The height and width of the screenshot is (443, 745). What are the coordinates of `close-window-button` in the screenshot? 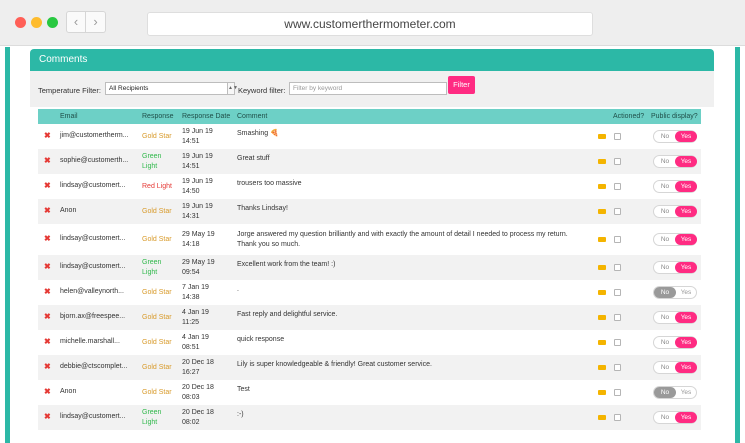 It's located at (20, 22).